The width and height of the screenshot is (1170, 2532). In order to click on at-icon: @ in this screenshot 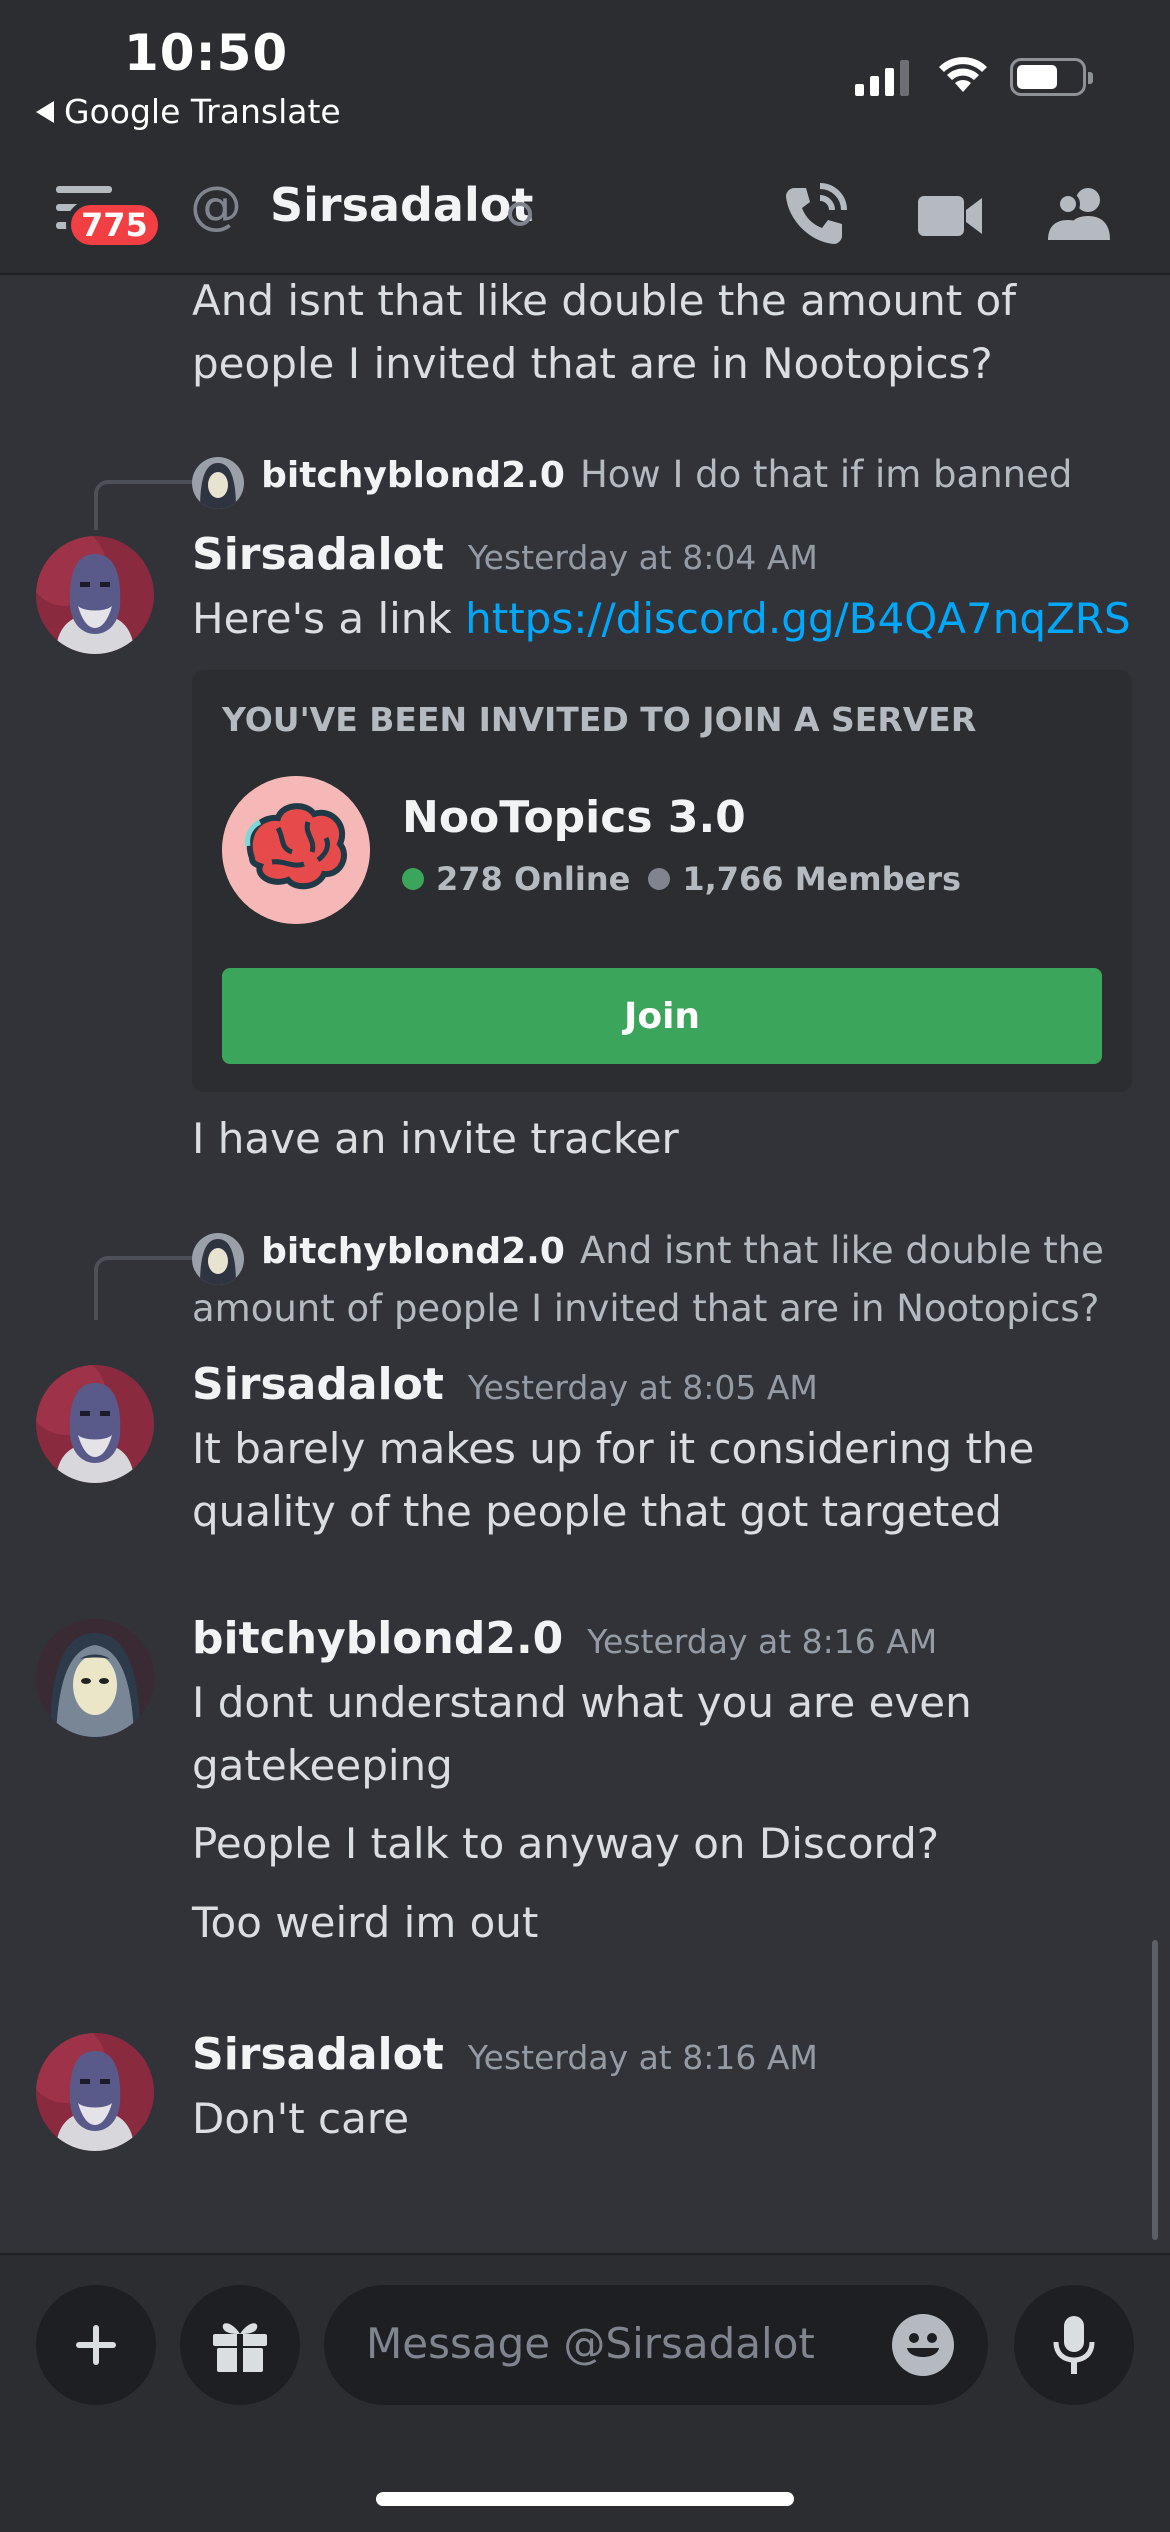, I will do `click(216, 206)`.